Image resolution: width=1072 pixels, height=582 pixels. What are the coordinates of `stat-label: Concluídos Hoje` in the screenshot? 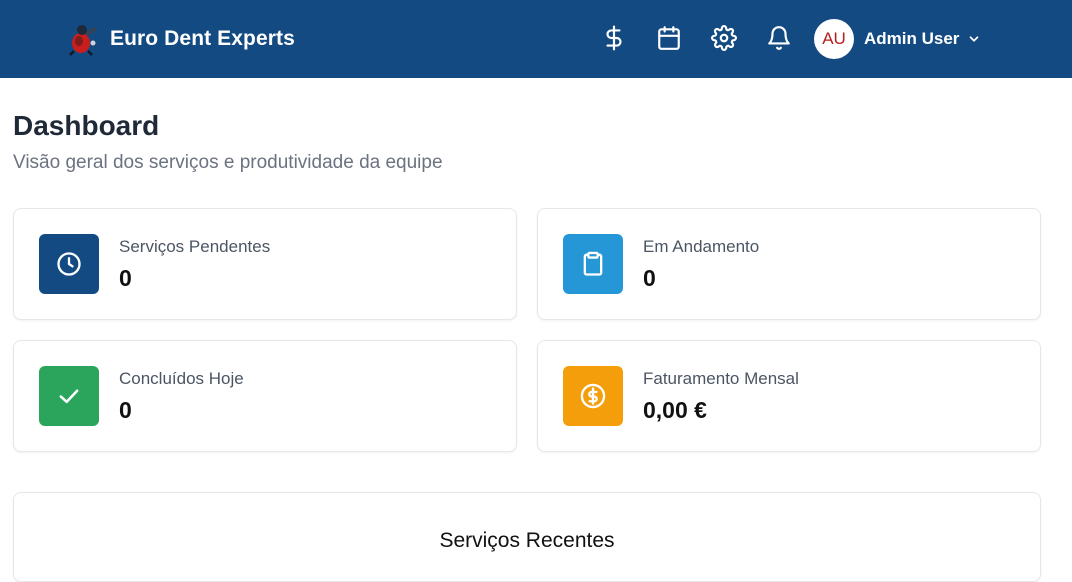 It's located at (181, 378).